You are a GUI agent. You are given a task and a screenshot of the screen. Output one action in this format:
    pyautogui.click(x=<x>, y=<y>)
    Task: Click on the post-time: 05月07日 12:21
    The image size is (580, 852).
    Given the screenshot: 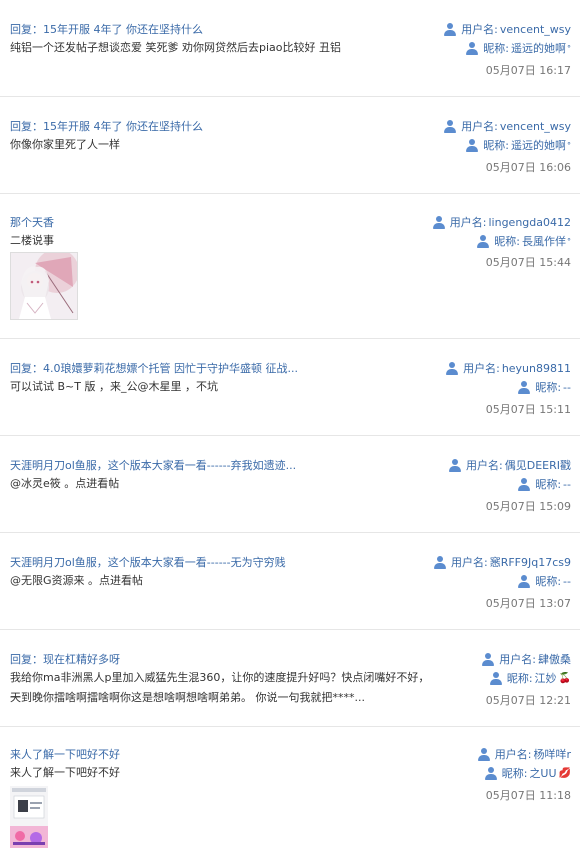 What is the action you would take?
    pyautogui.click(x=528, y=700)
    